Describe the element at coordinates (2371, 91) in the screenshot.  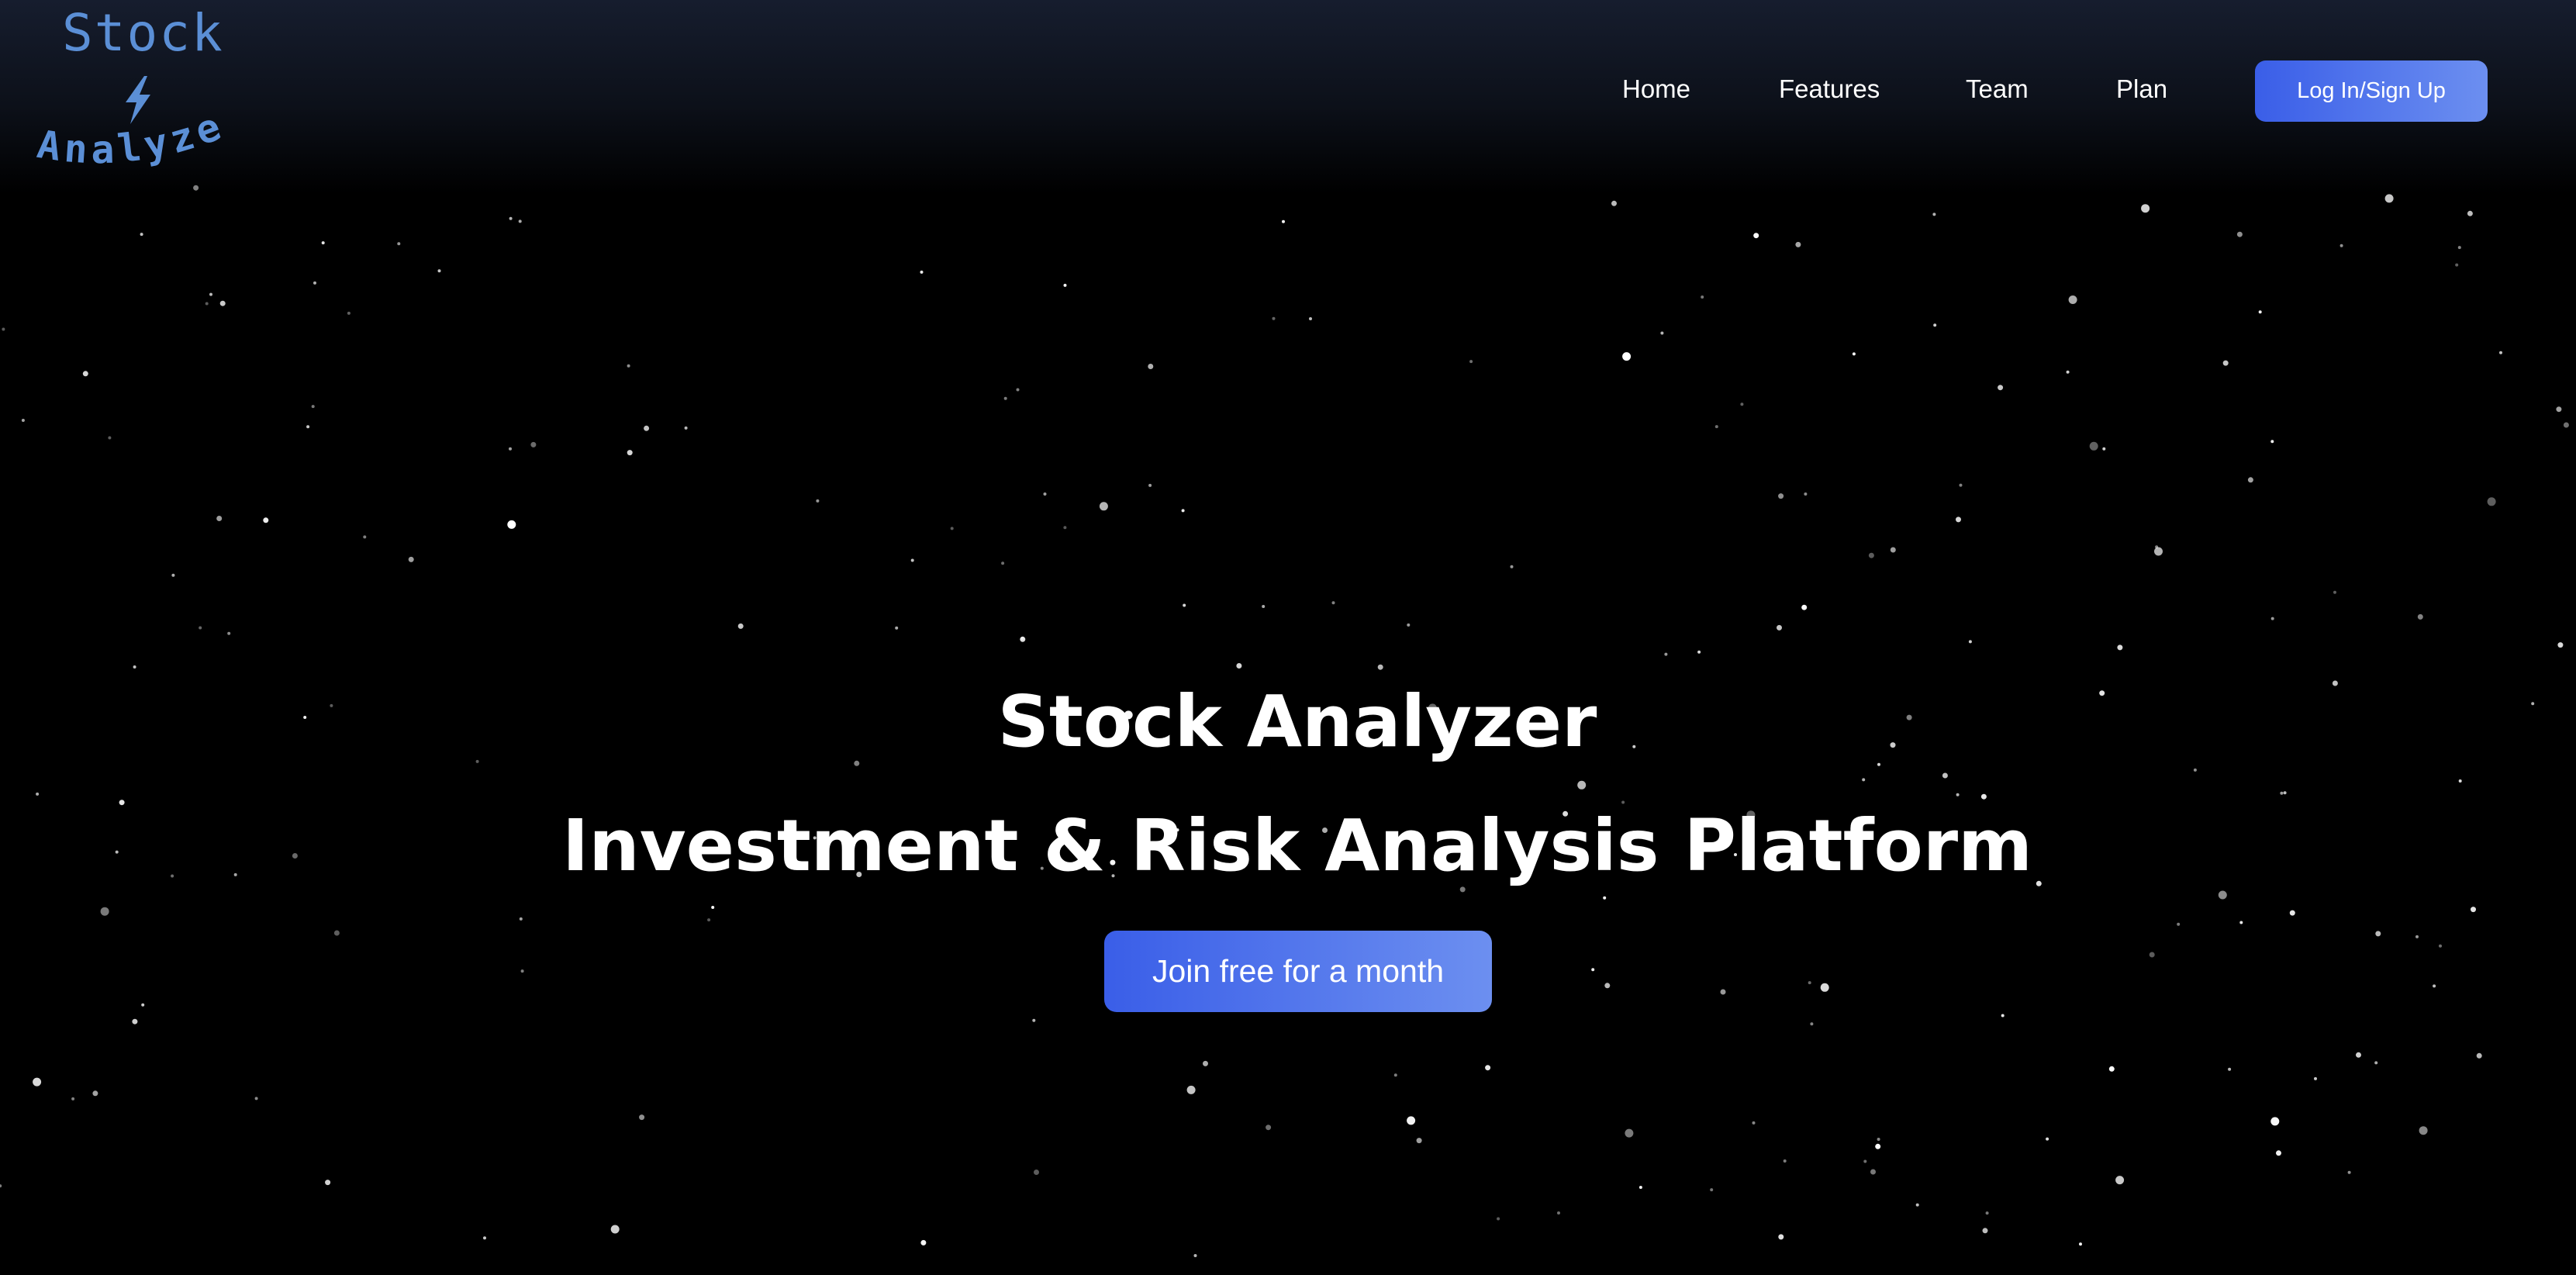
I see `login-signup-button: Log In/Sign Up` at that location.